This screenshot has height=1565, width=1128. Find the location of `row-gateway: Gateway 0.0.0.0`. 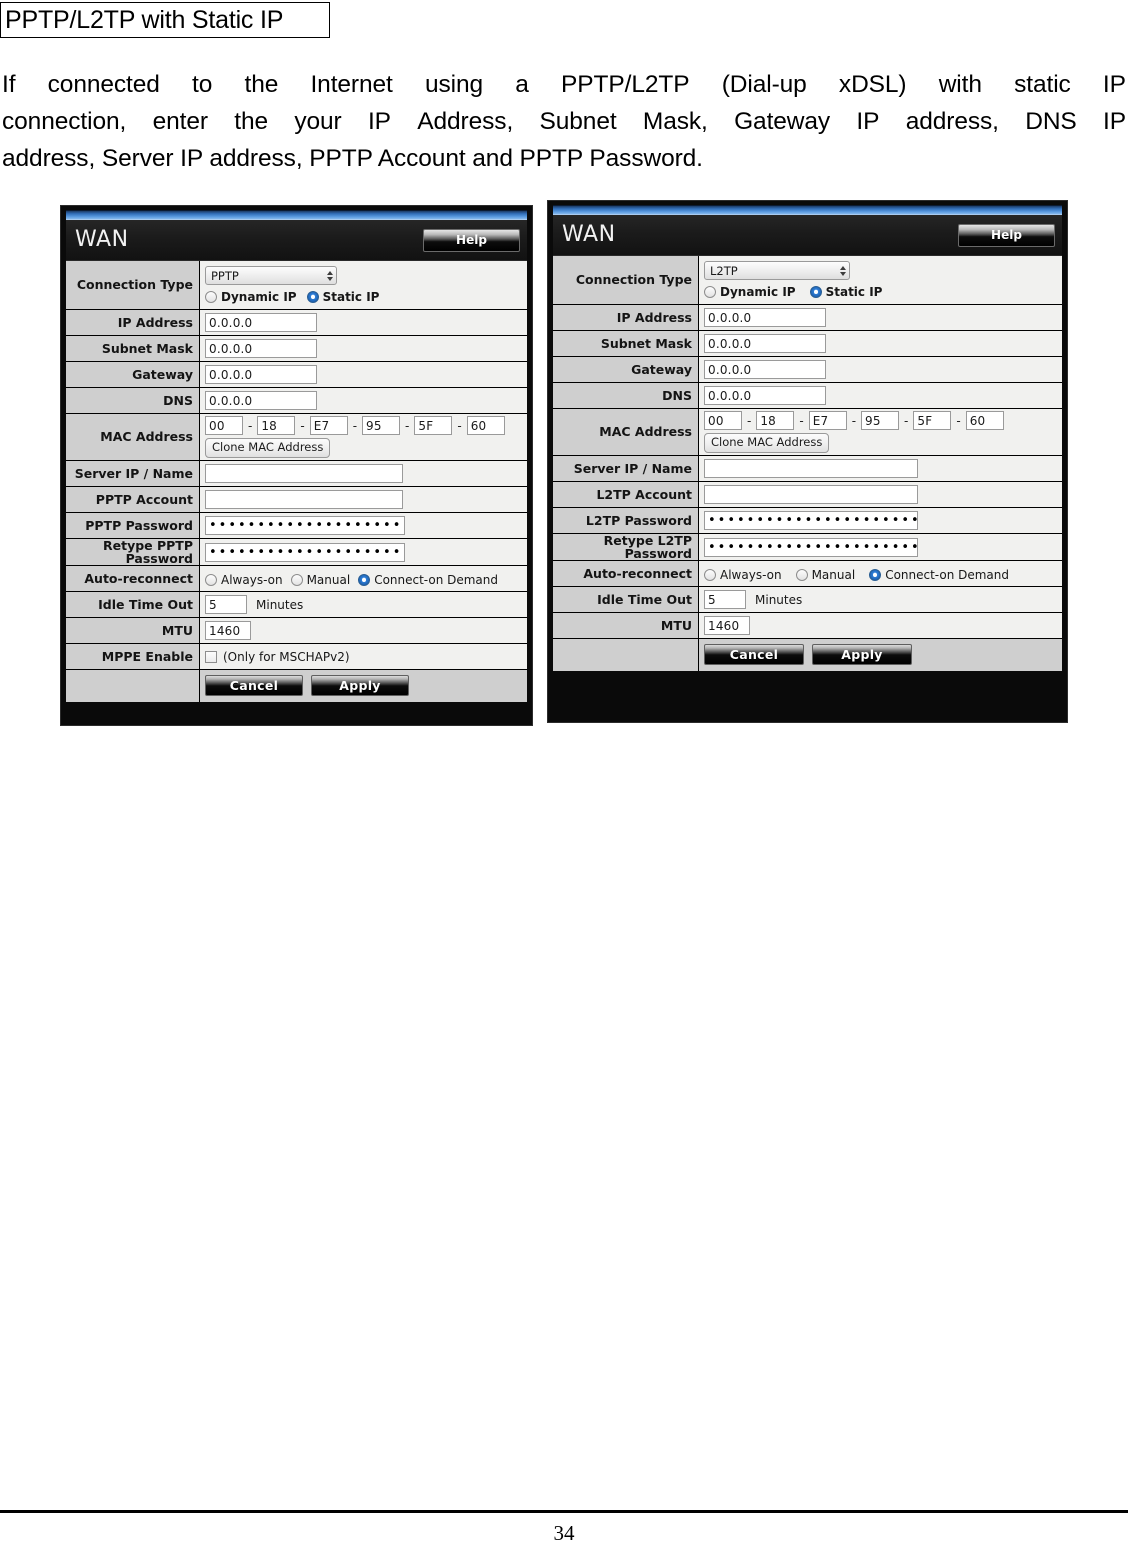

row-gateway: Gateway 0.0.0.0 is located at coordinates (807, 370).